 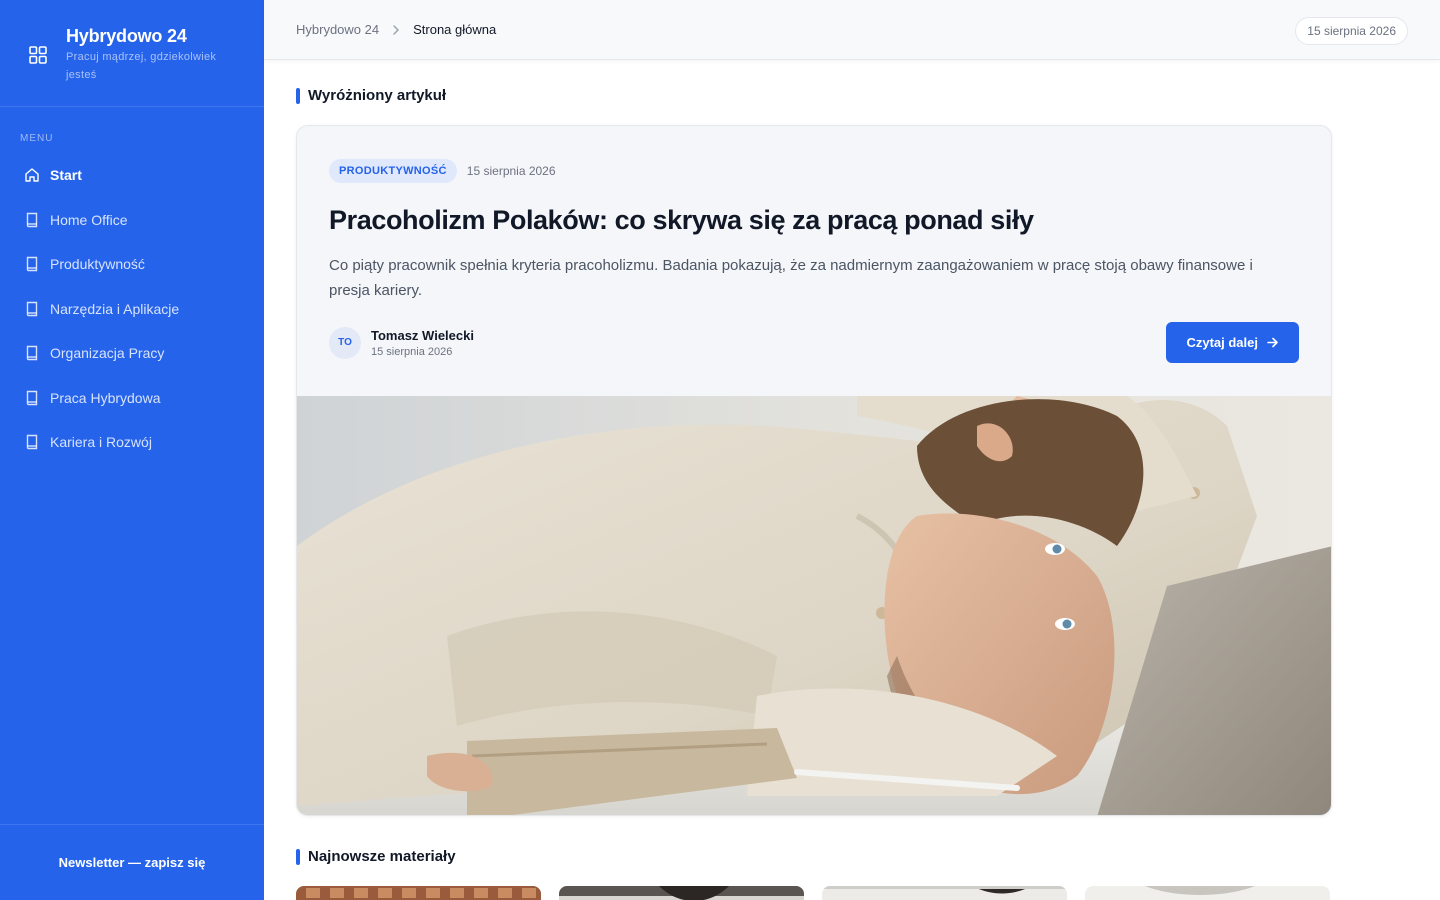 What do you see at coordinates (393, 171) in the screenshot?
I see `category-tag: PRODUKTYWNOŚĆ` at bounding box center [393, 171].